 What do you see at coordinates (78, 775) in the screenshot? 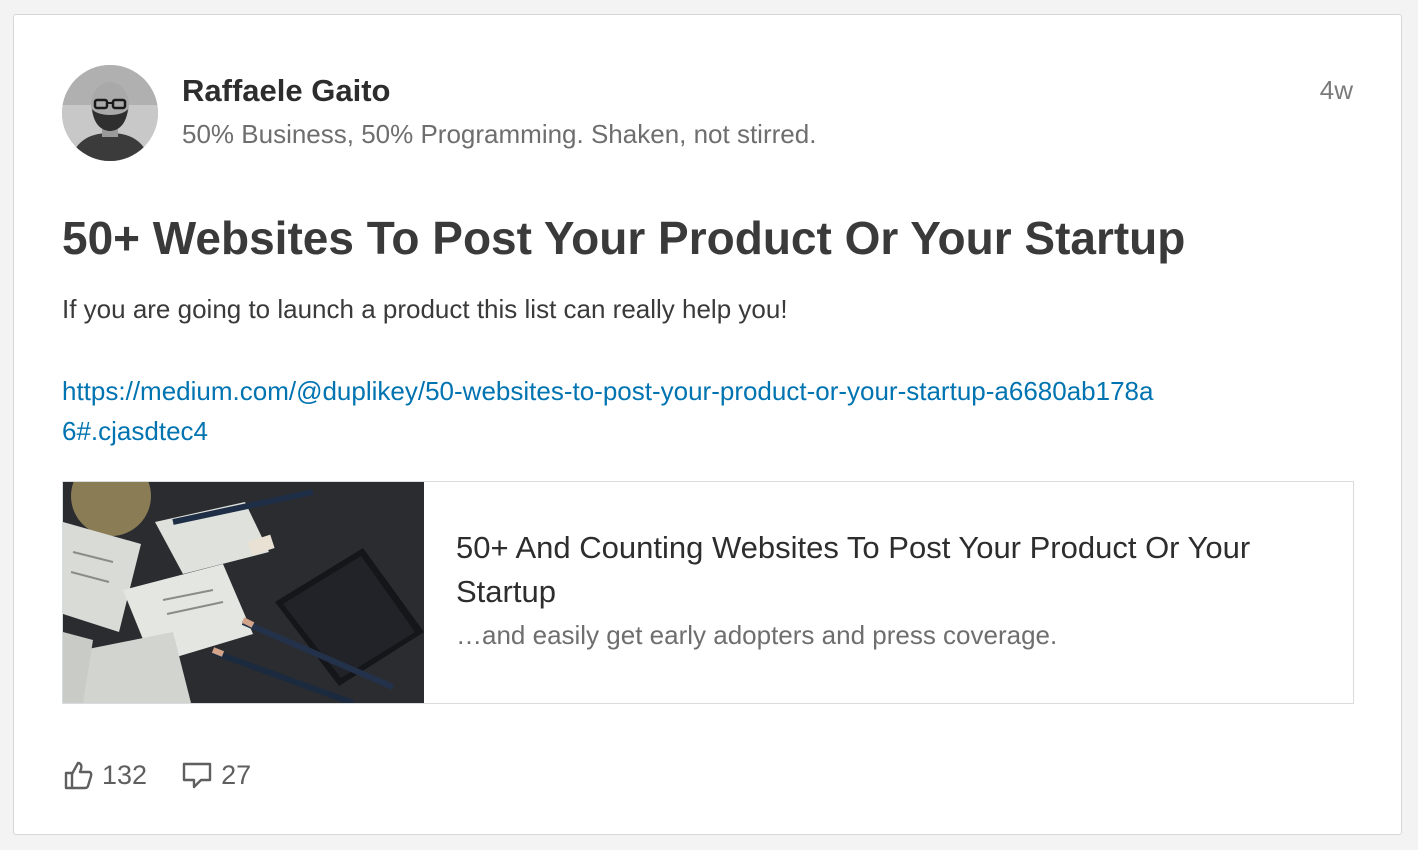
I see `thumbs-up-icon` at bounding box center [78, 775].